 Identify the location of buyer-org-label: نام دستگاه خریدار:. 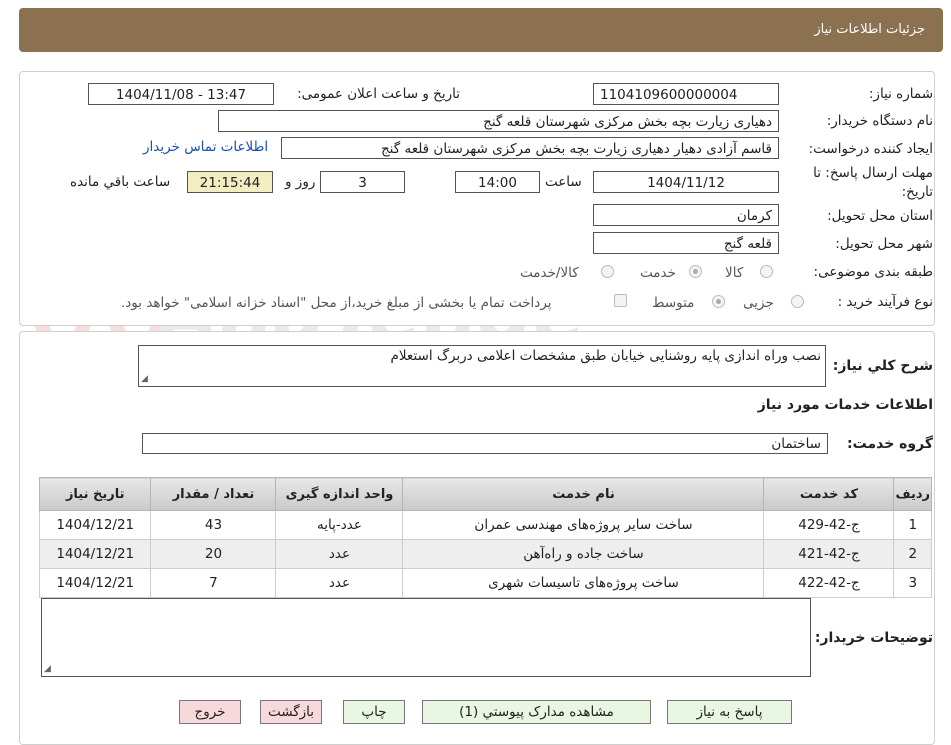
(879, 121).